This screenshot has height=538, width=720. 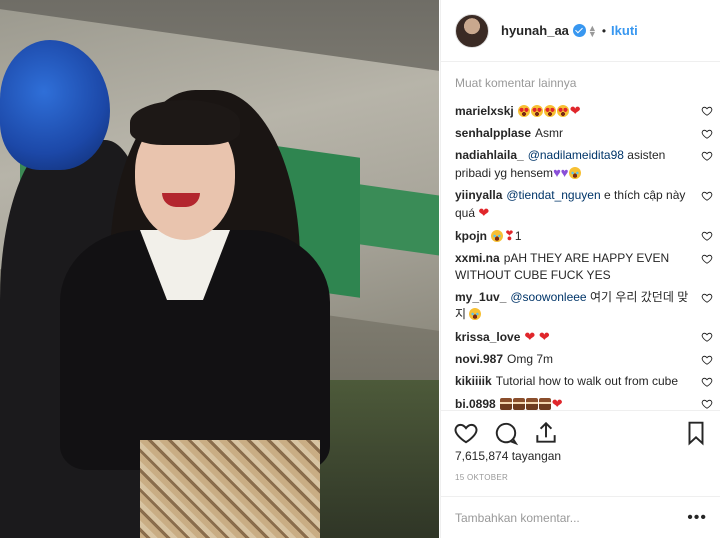 I want to click on comment-row: my_1uv_ @soowonleee 여기 우리 갔던데 맞지, so click(x=584, y=306).